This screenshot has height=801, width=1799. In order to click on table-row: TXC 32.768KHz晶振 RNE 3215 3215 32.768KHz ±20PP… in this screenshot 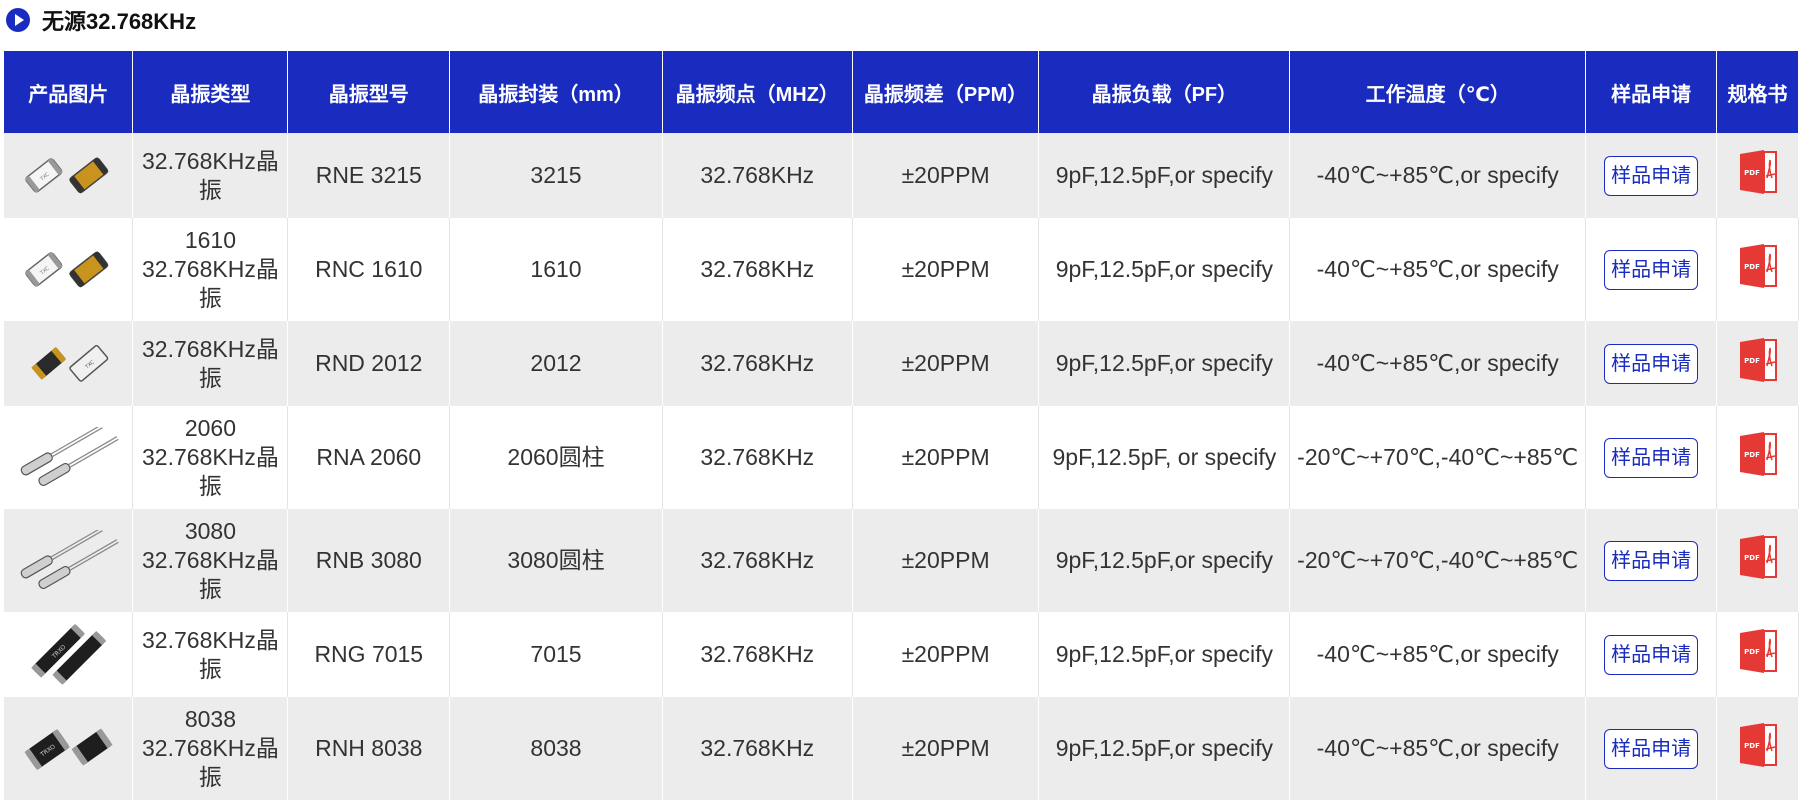, I will do `click(901, 175)`.